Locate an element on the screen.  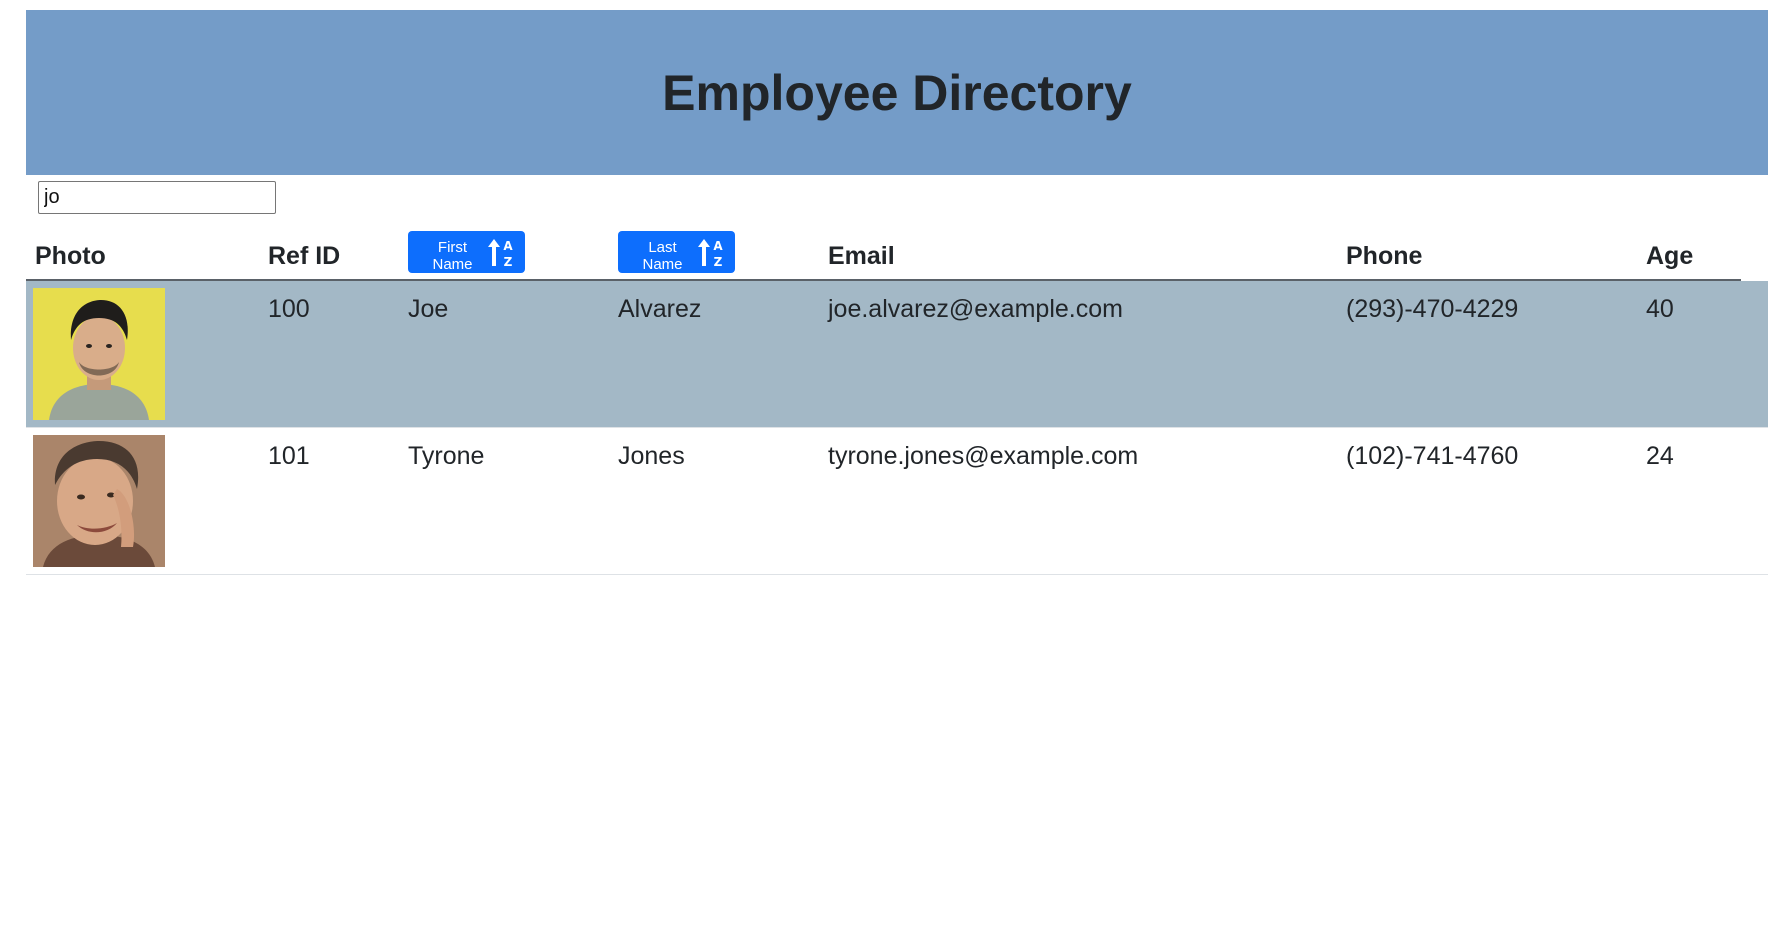
sort-last-name-label: Last Name is located at coordinates (662, 256).